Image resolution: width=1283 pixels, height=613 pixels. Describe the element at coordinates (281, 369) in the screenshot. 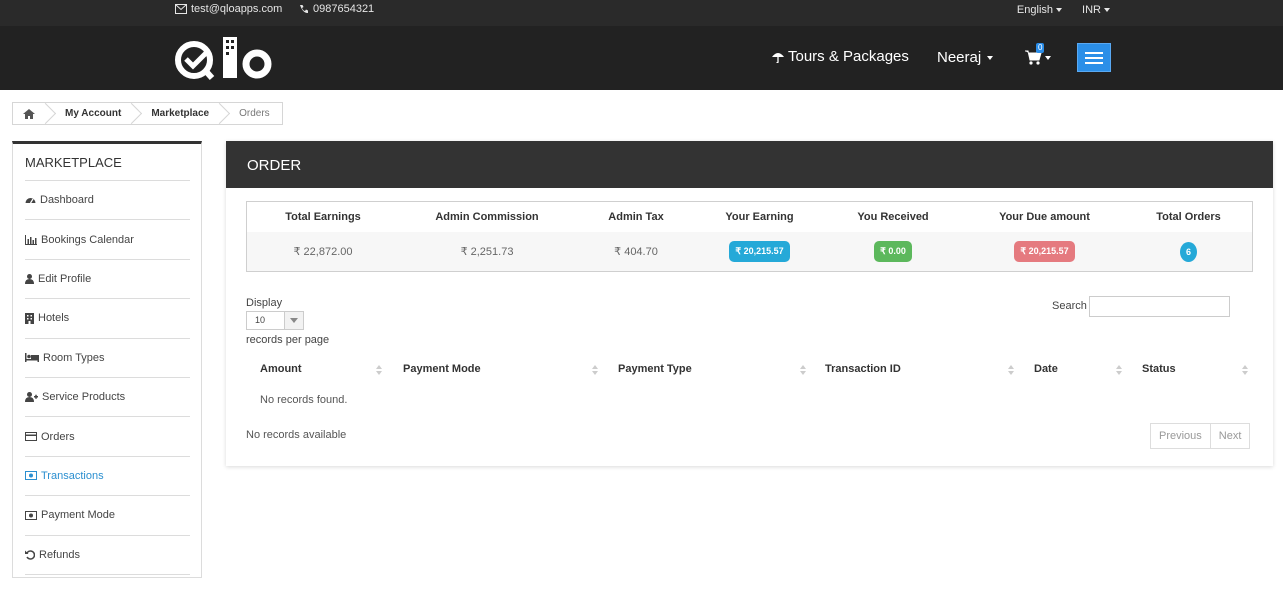

I see `column-amount: Amount` at that location.